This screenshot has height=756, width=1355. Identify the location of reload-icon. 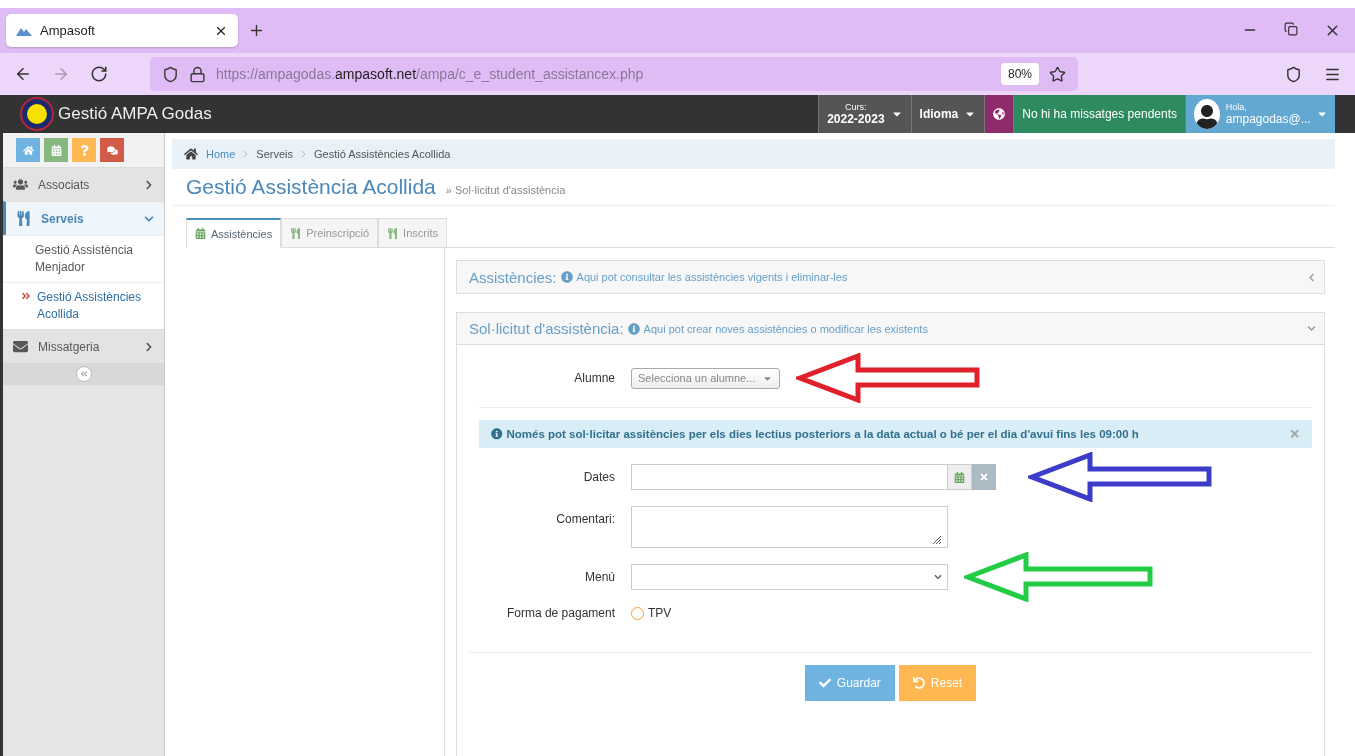
(99, 74).